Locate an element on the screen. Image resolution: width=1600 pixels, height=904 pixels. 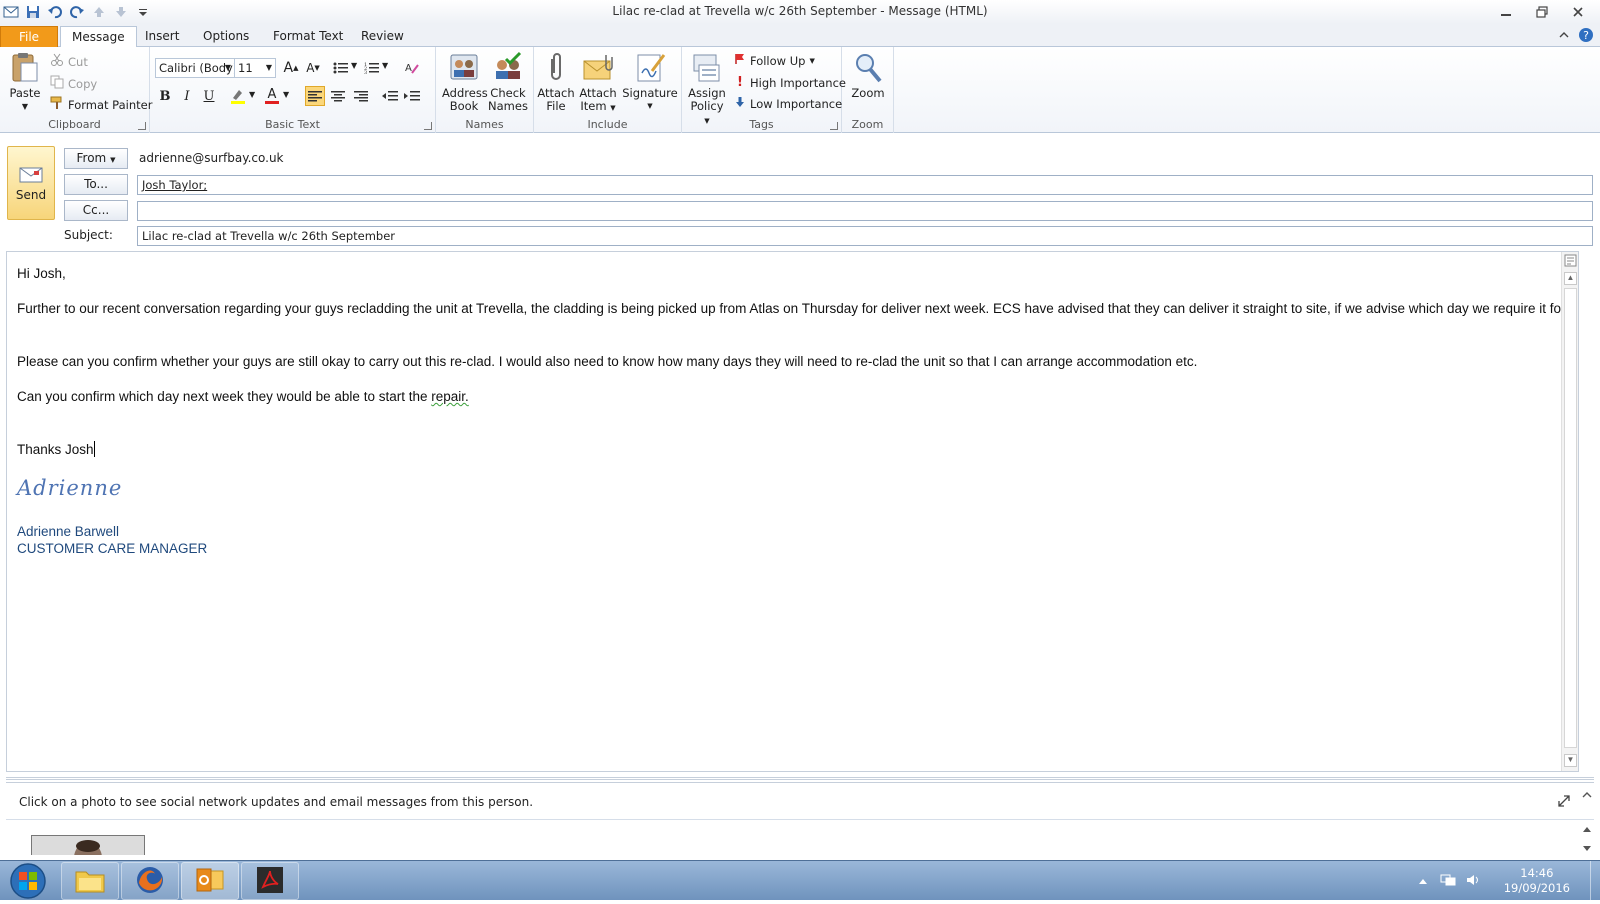
paperclip-icon is located at coordinates (556, 67).